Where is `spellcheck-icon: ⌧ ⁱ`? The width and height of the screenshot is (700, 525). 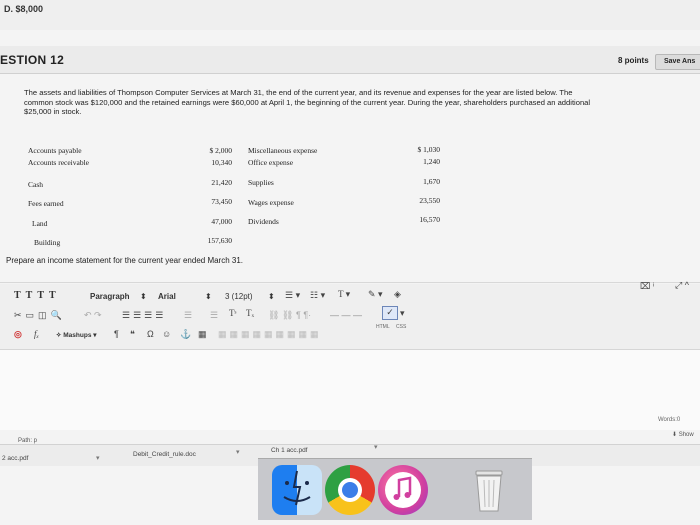
spellcheck-icon: ⌧ ⁱ is located at coordinates (647, 286).